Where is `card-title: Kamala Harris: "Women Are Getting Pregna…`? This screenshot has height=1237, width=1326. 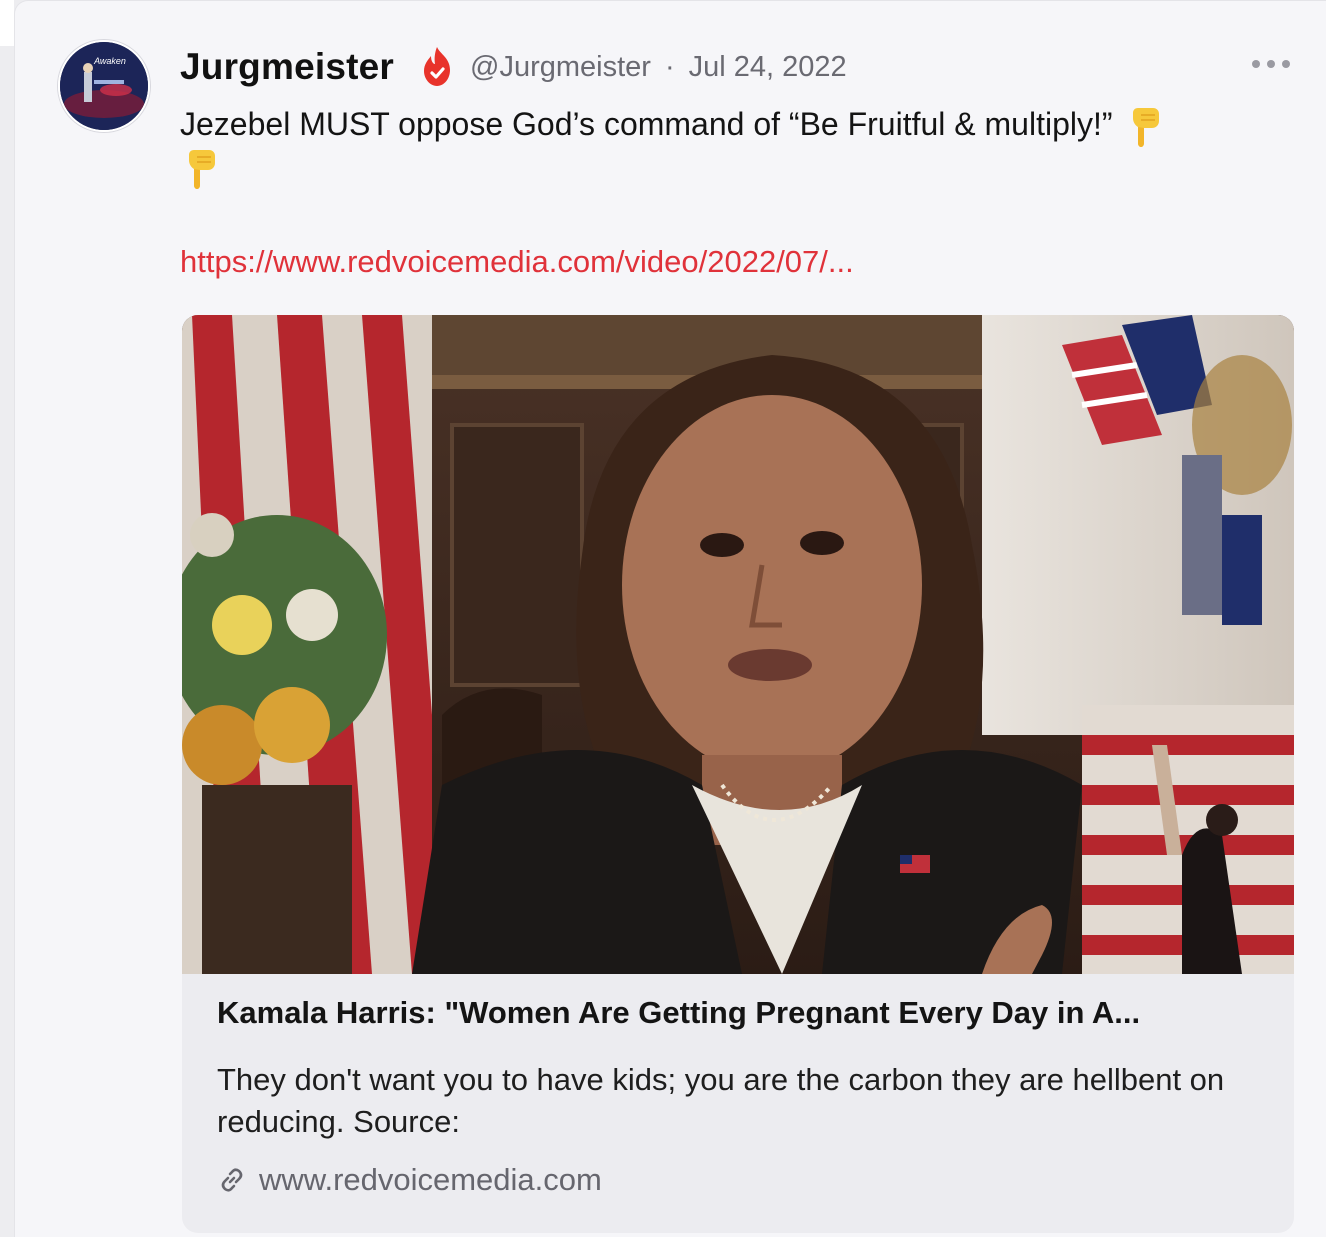 card-title: Kamala Harris: "Women Are Getting Pregna… is located at coordinates (737, 1013).